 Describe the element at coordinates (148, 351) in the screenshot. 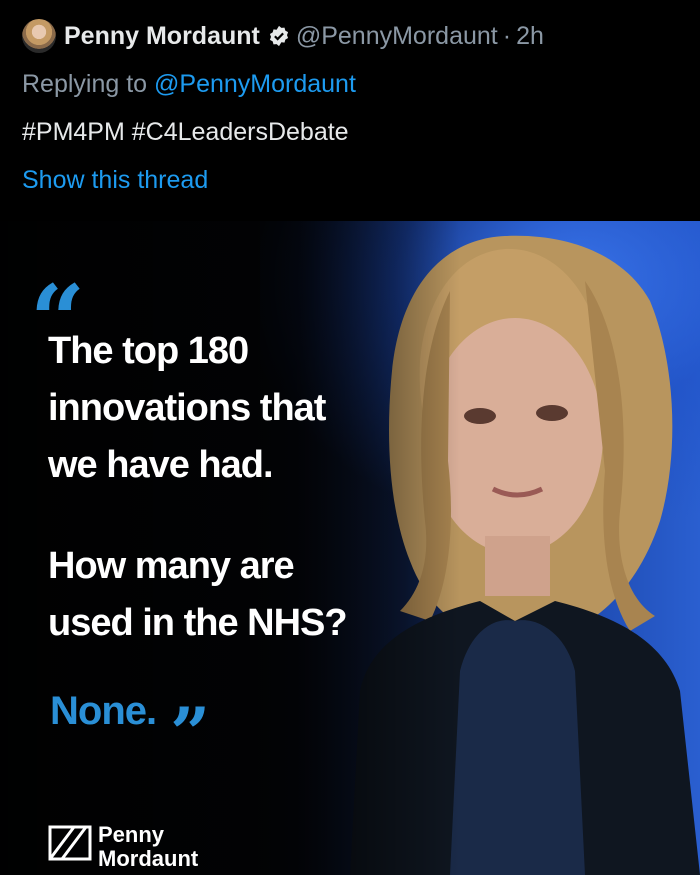

I see `quote-line: The top 180` at that location.